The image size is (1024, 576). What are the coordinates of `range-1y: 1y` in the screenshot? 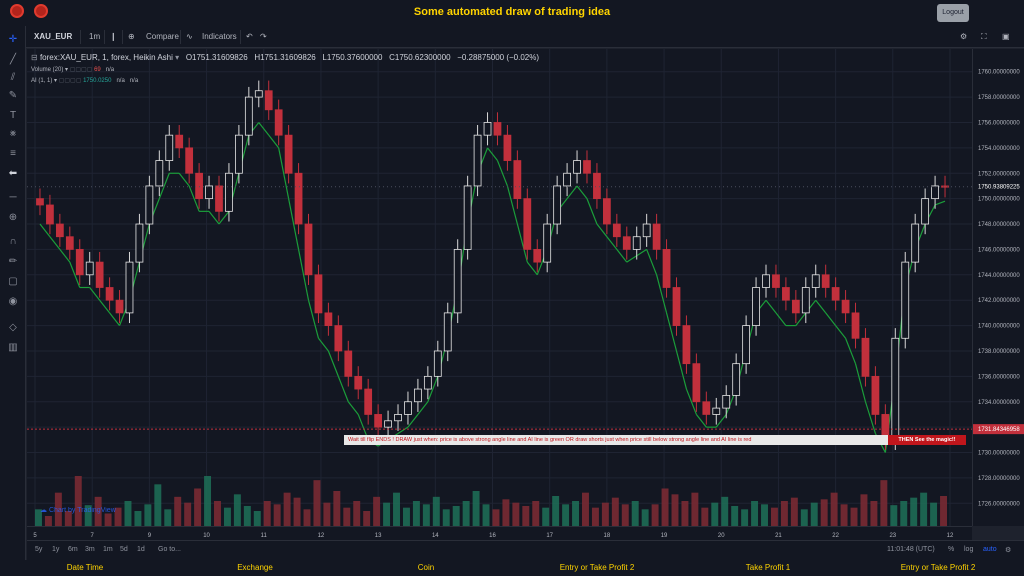 It's located at (55, 549).